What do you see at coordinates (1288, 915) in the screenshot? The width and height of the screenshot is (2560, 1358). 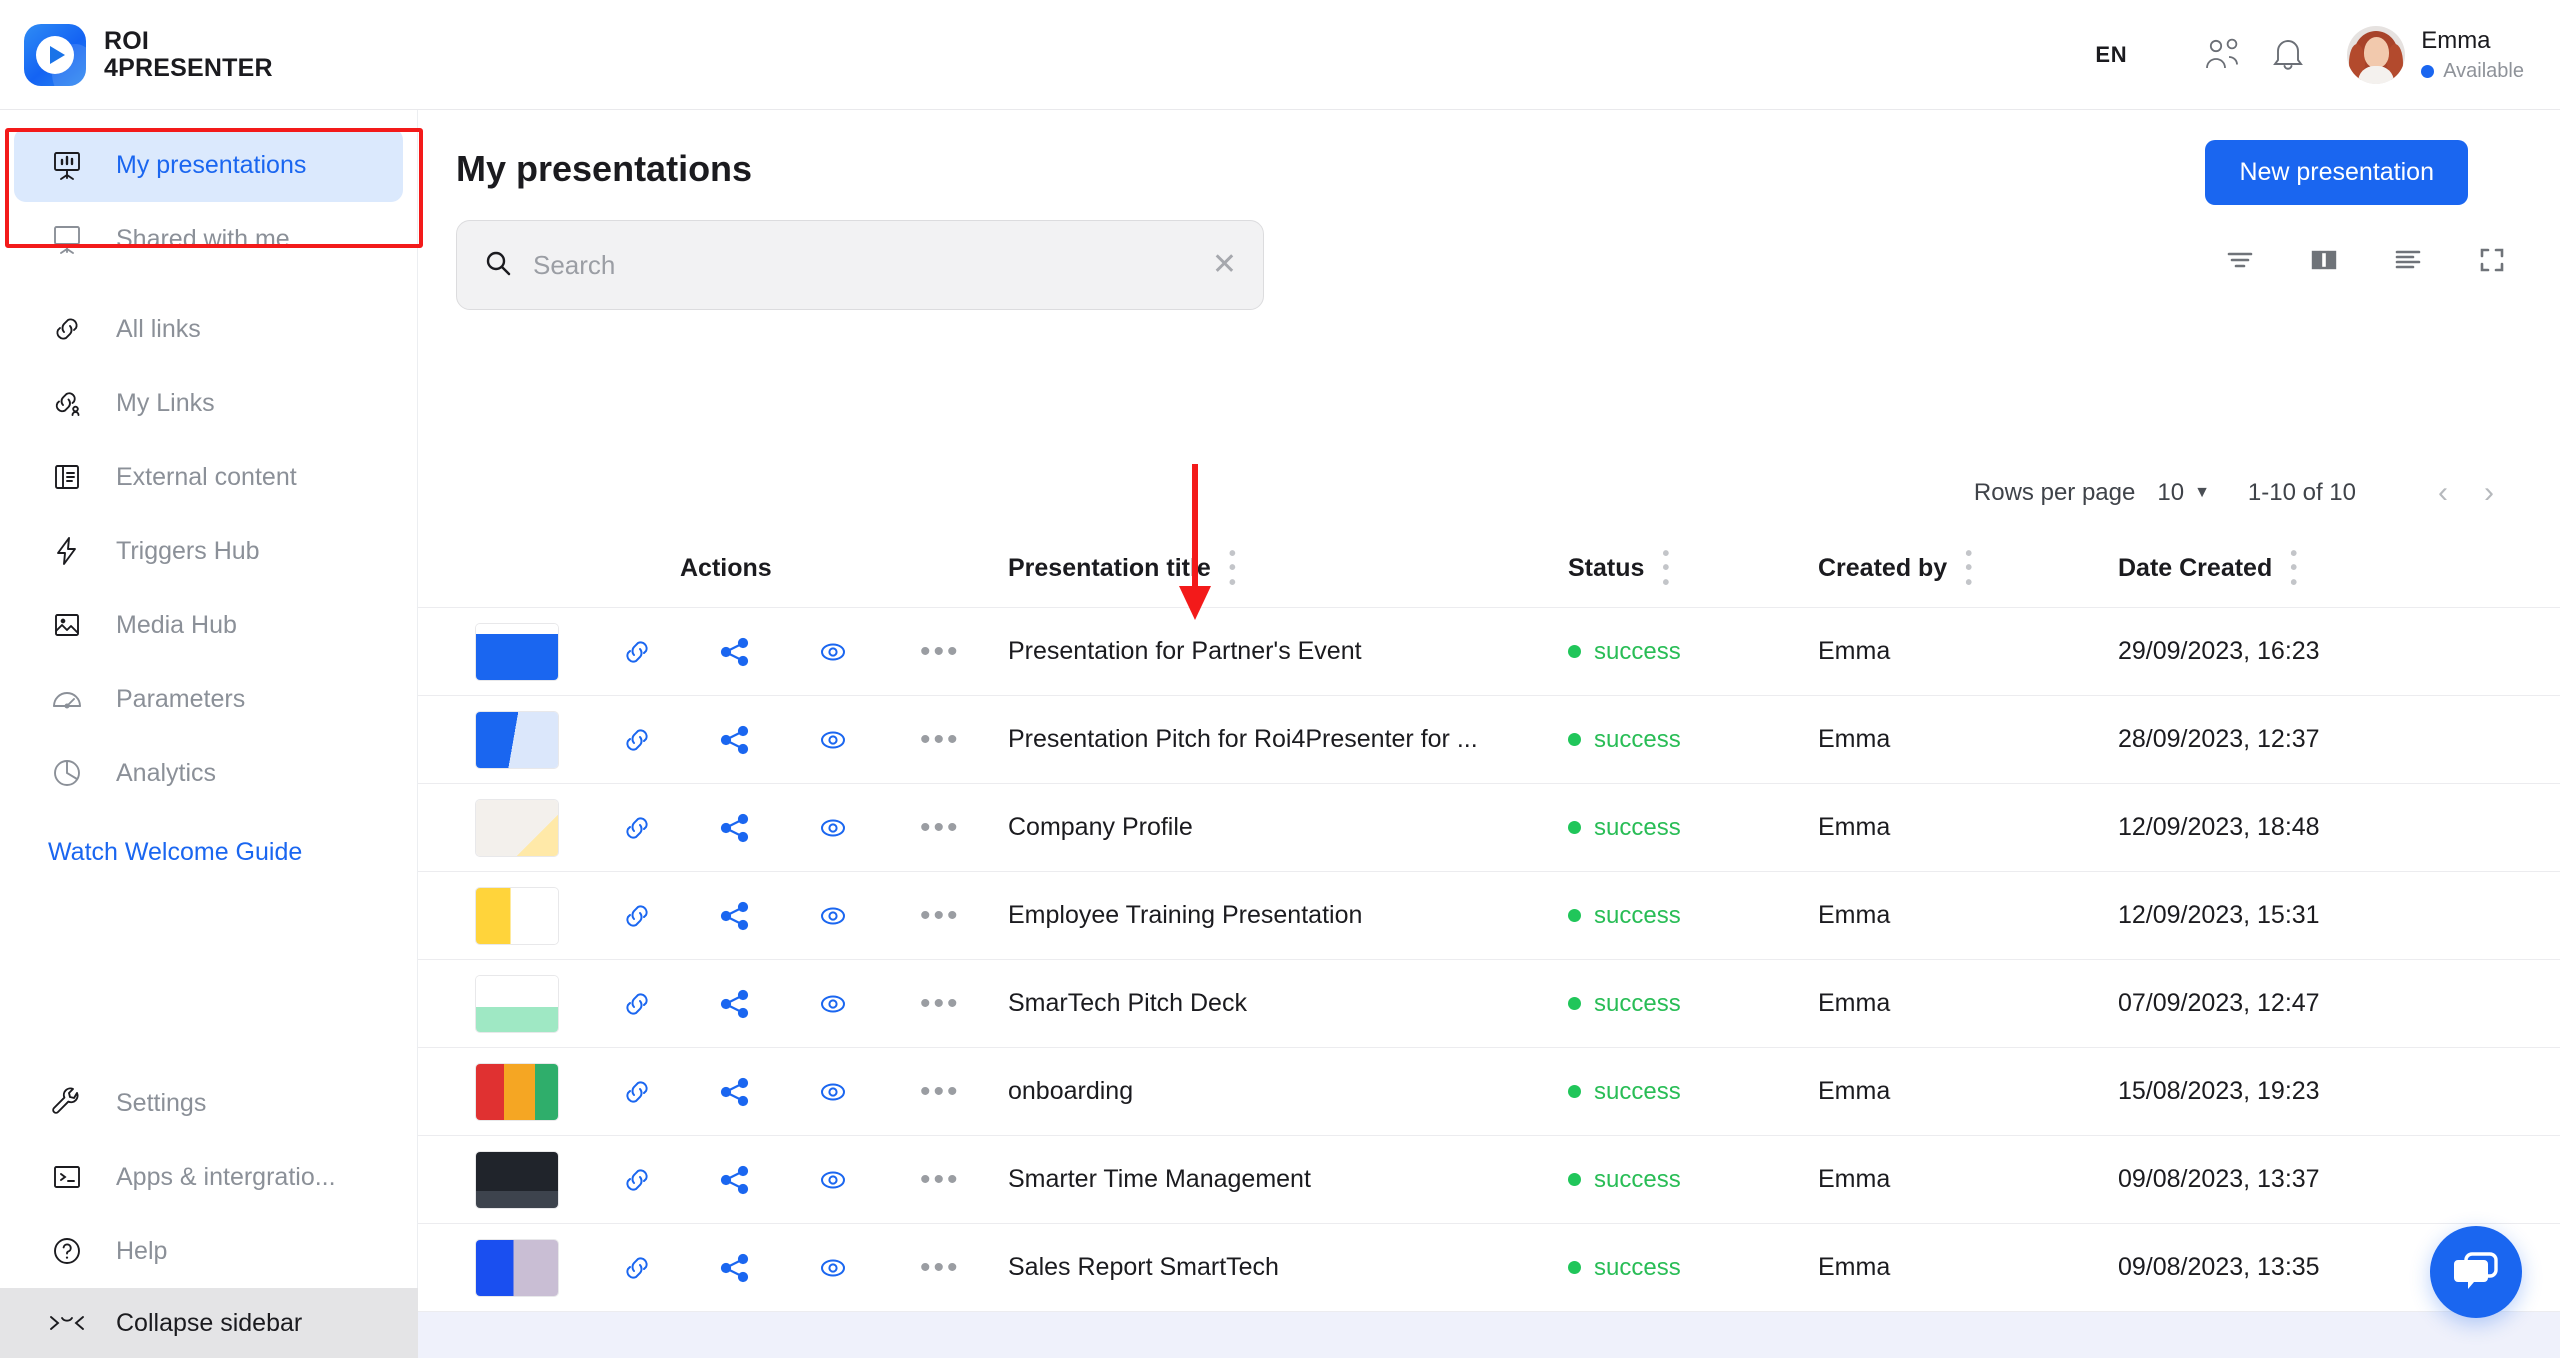 I see `row-title: Employee Training Presentation` at bounding box center [1288, 915].